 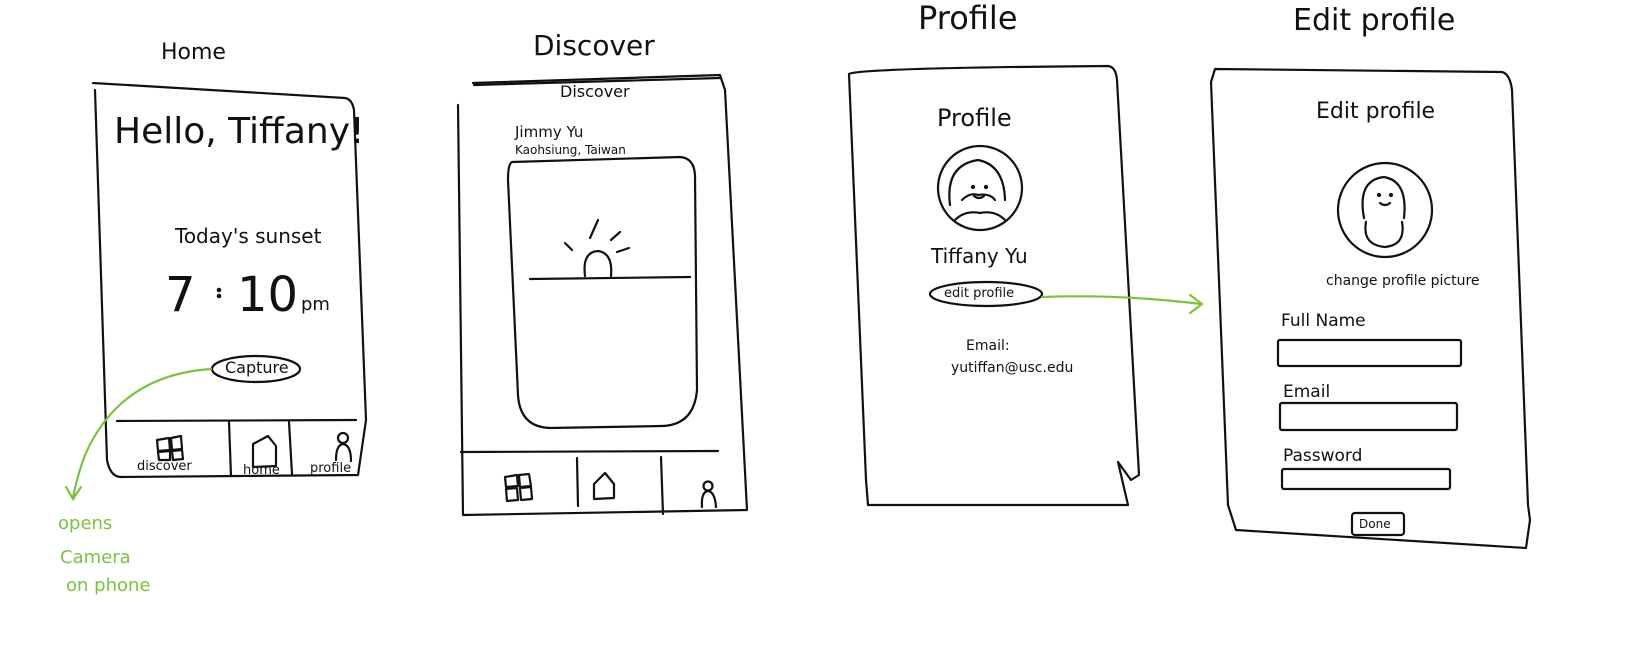 What do you see at coordinates (979, 256) in the screenshot?
I see `profile-name: Tiffany Yu` at bounding box center [979, 256].